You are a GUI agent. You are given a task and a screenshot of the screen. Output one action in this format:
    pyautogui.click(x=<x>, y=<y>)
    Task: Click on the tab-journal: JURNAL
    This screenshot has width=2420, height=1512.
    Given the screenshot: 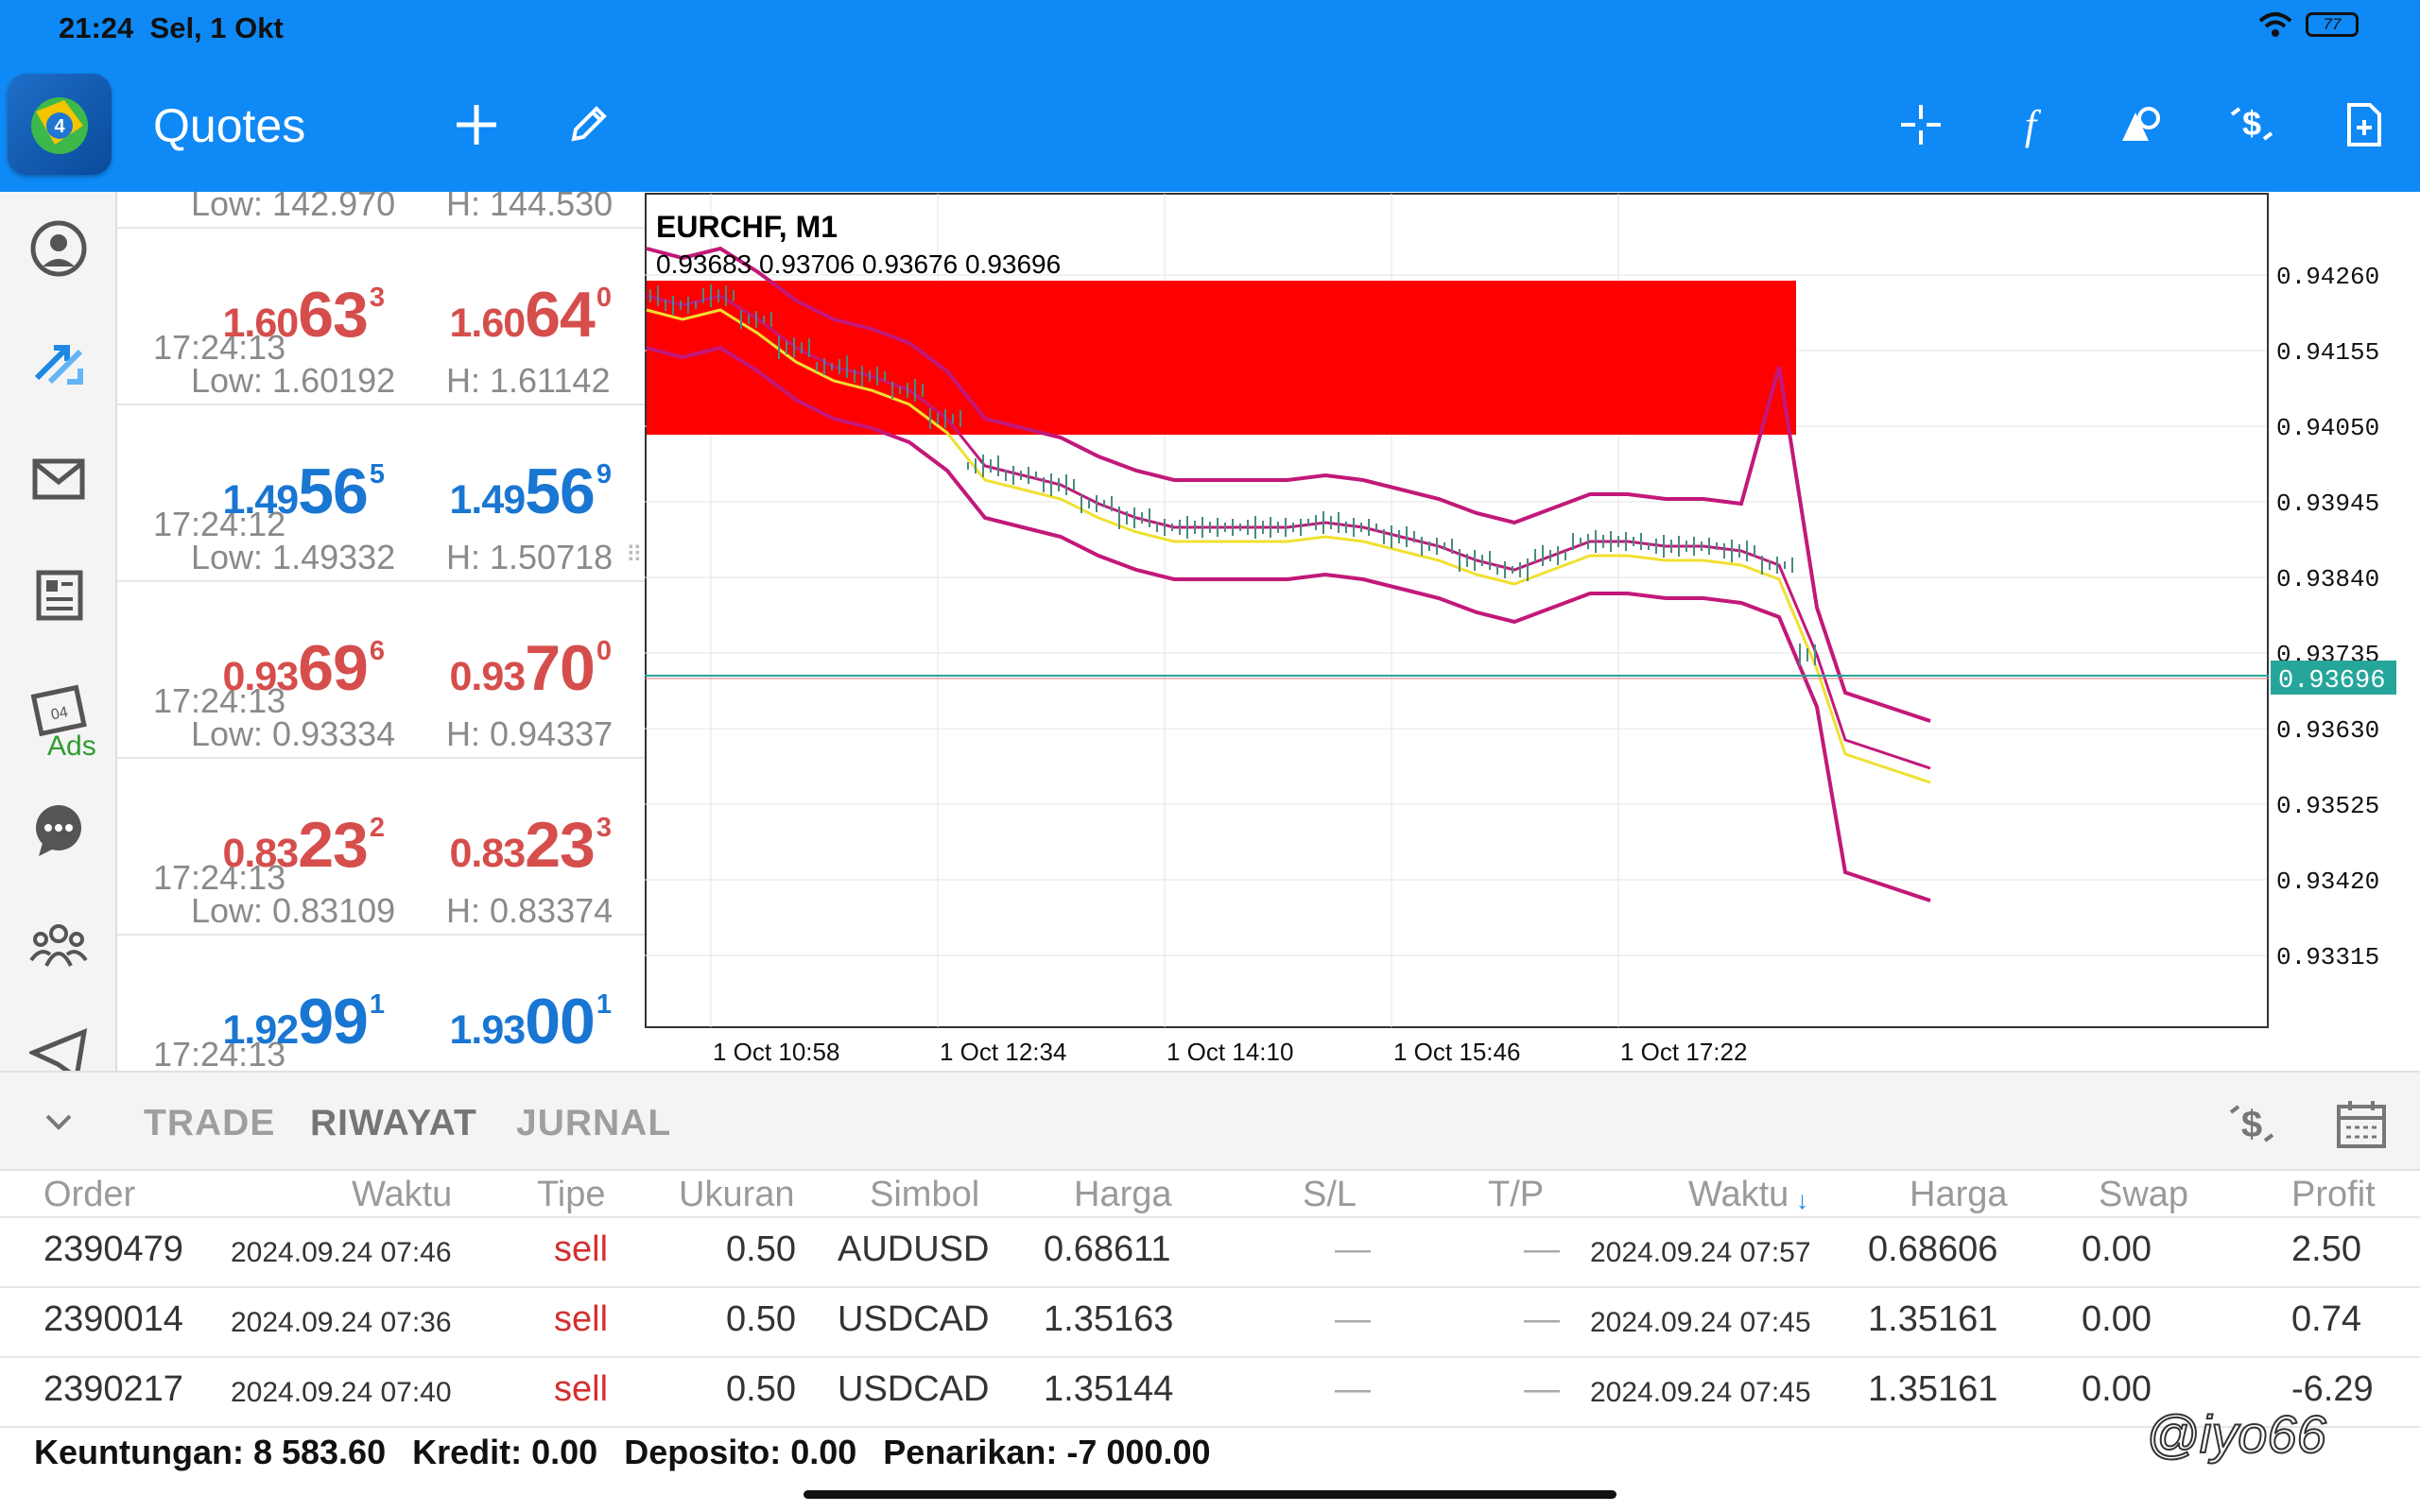 What is the action you would take?
    pyautogui.click(x=593, y=1123)
    